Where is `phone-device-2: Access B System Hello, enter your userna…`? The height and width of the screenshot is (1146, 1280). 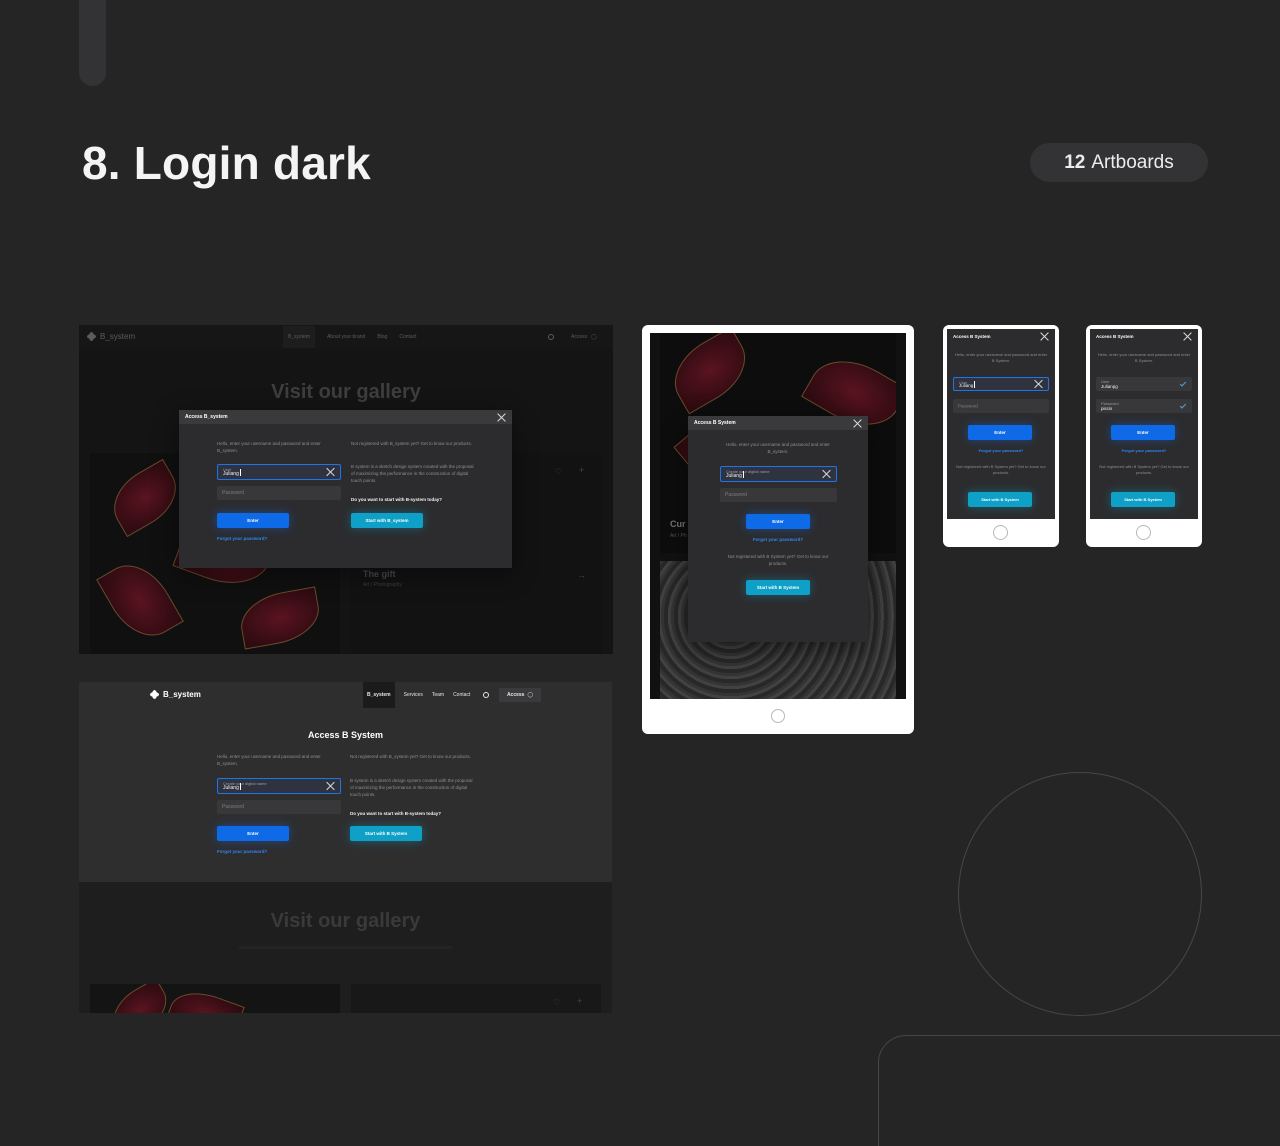 phone-device-2: Access B System Hello, enter your userna… is located at coordinates (1144, 436).